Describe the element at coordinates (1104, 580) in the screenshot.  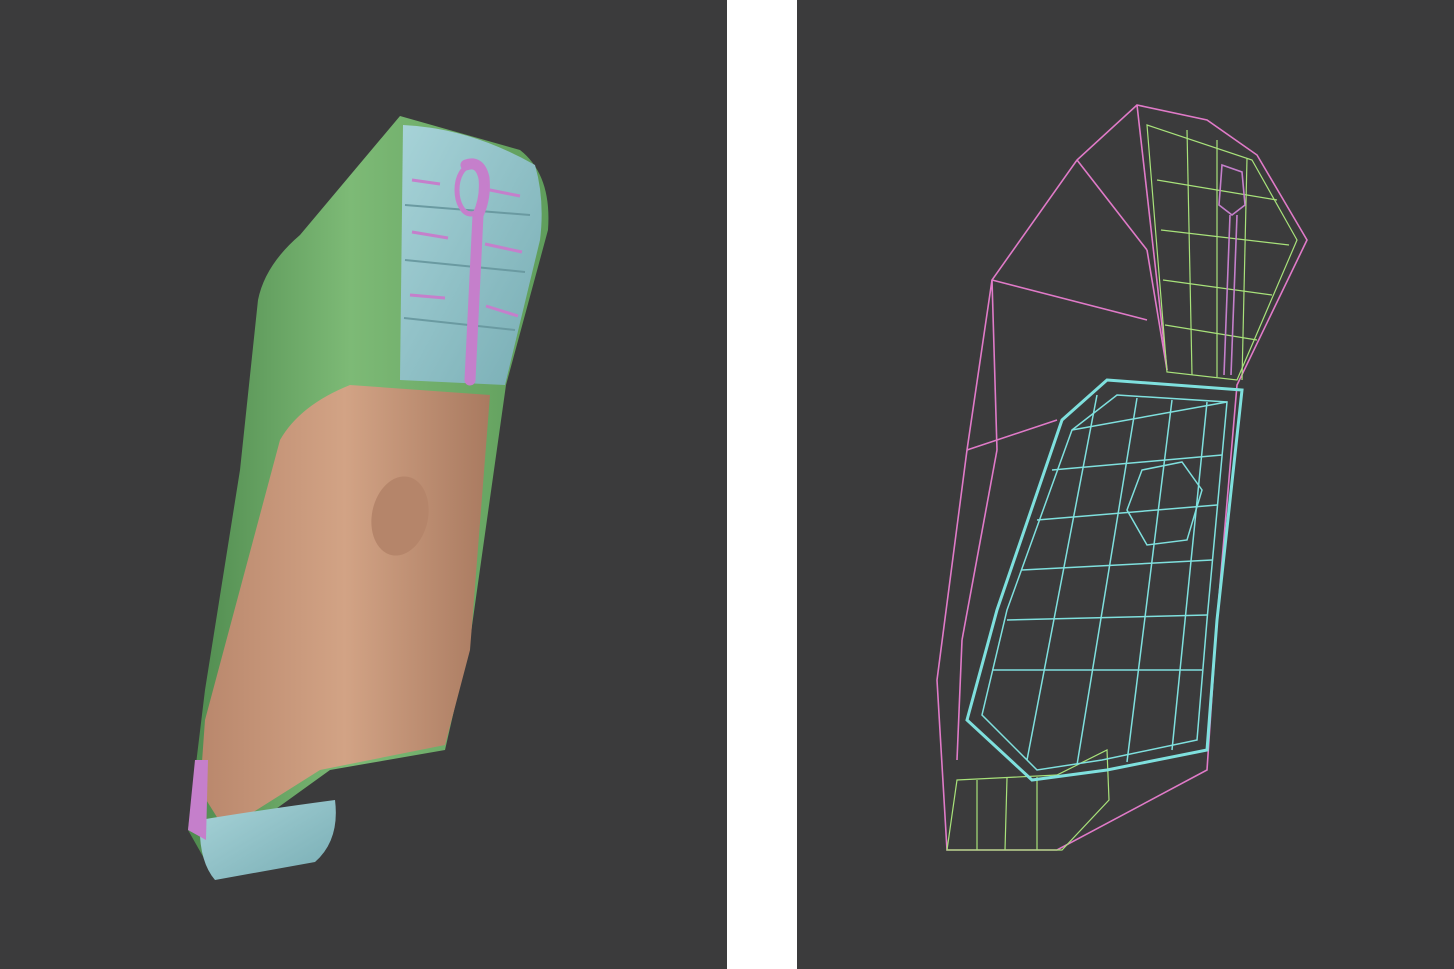
I see `wire-cyan-grip` at that location.